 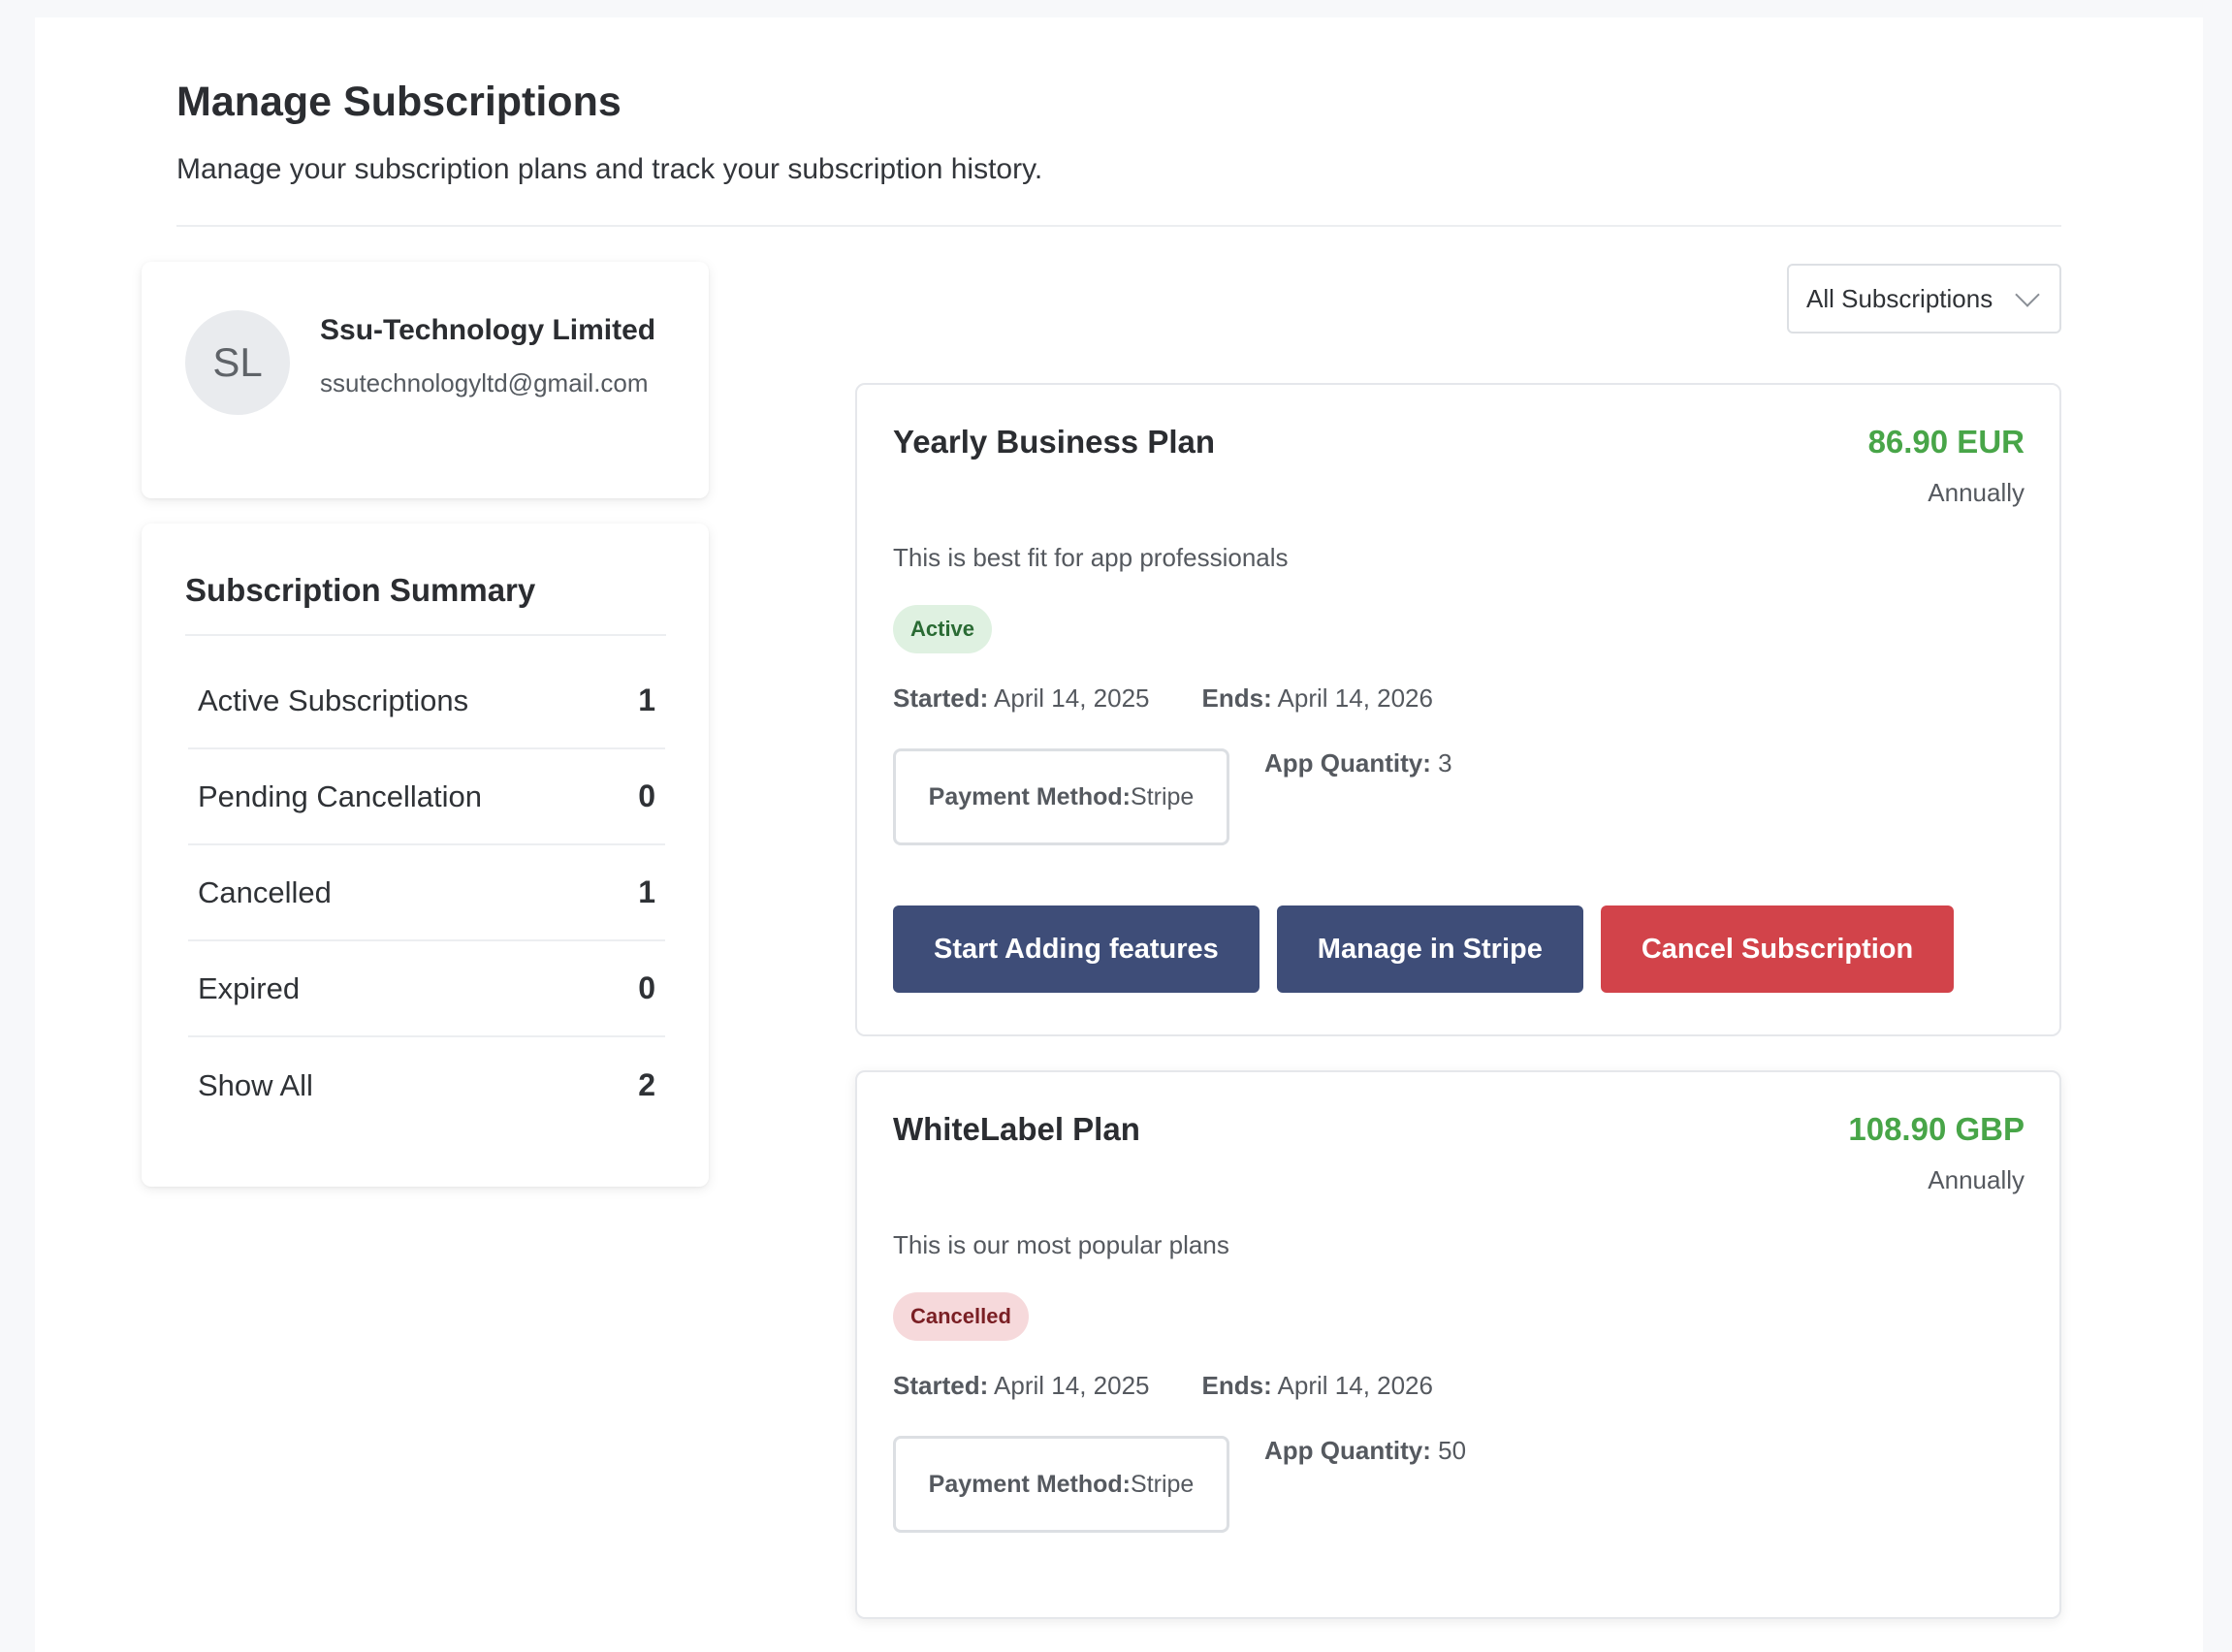 I want to click on plan-description: This is best fit for app professionals, so click(x=1091, y=558).